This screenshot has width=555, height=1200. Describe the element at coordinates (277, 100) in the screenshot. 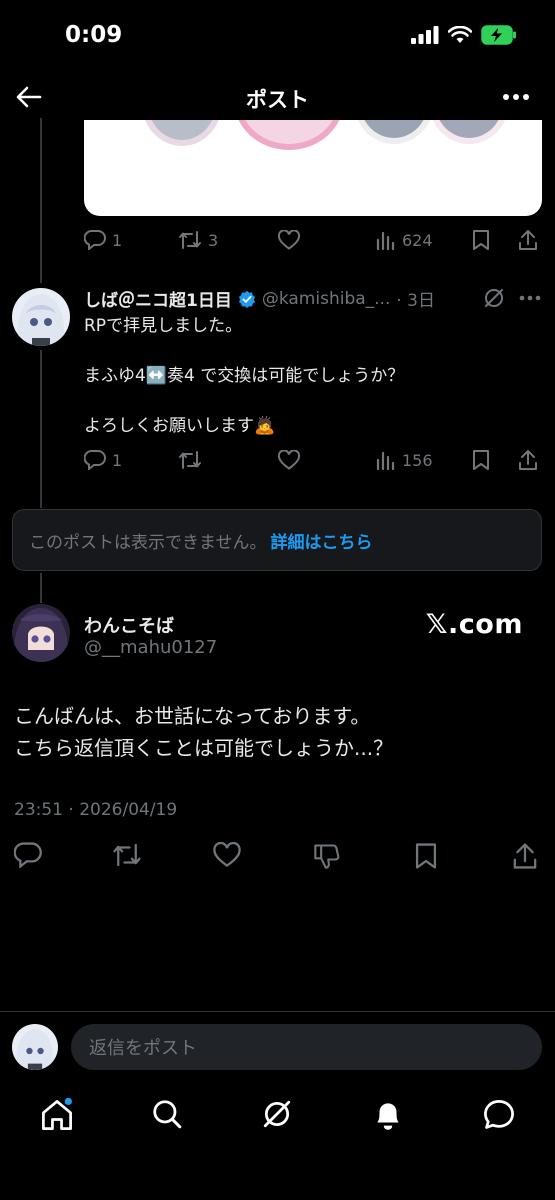

I see `page-title: ポスト` at that location.